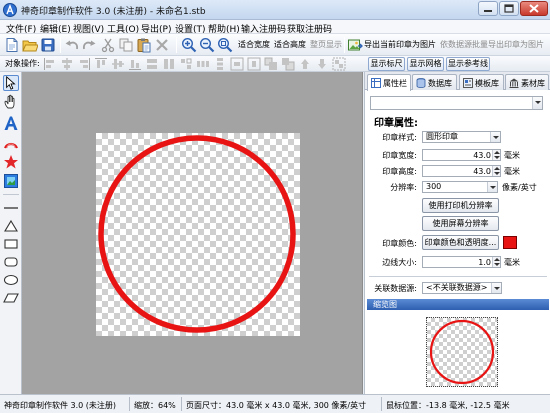 The width and height of the screenshot is (550, 413). Describe the element at coordinates (496, 155) in the screenshot. I see `stamp-width-spinner` at that location.